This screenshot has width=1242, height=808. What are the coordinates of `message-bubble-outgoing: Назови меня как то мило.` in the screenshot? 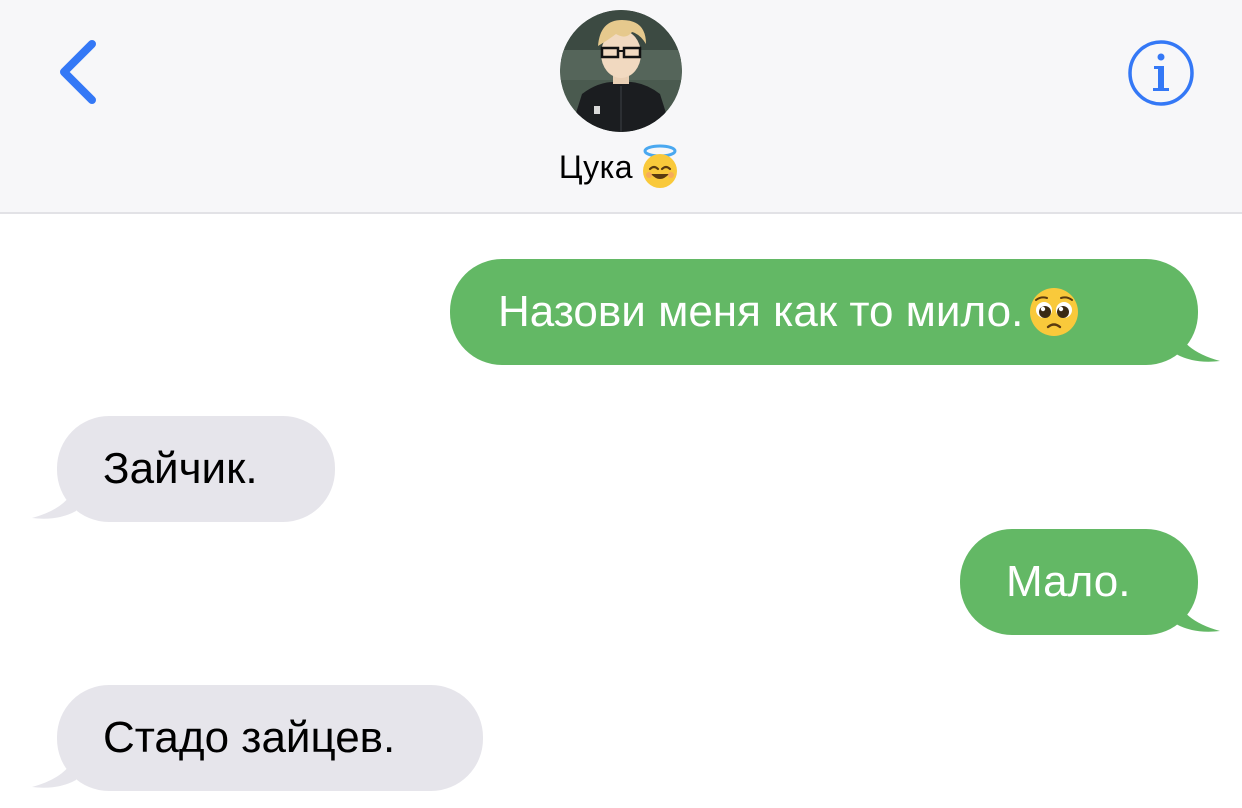 It's located at (824, 312).